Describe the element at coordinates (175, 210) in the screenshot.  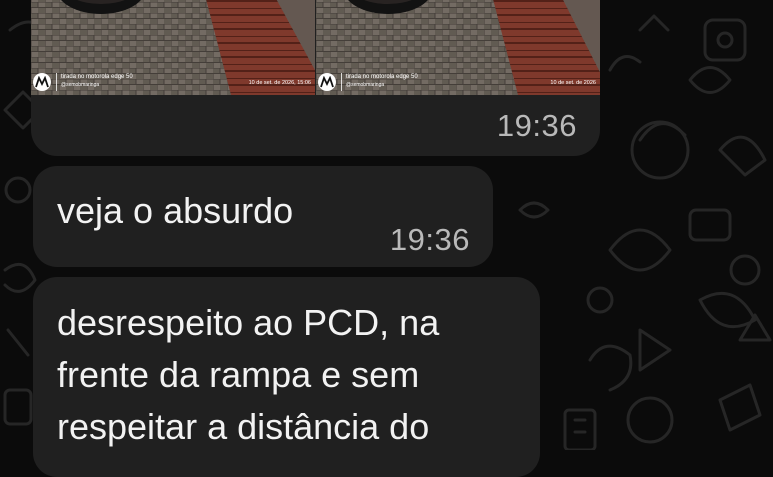
I see `message-text: veja o absurdo` at that location.